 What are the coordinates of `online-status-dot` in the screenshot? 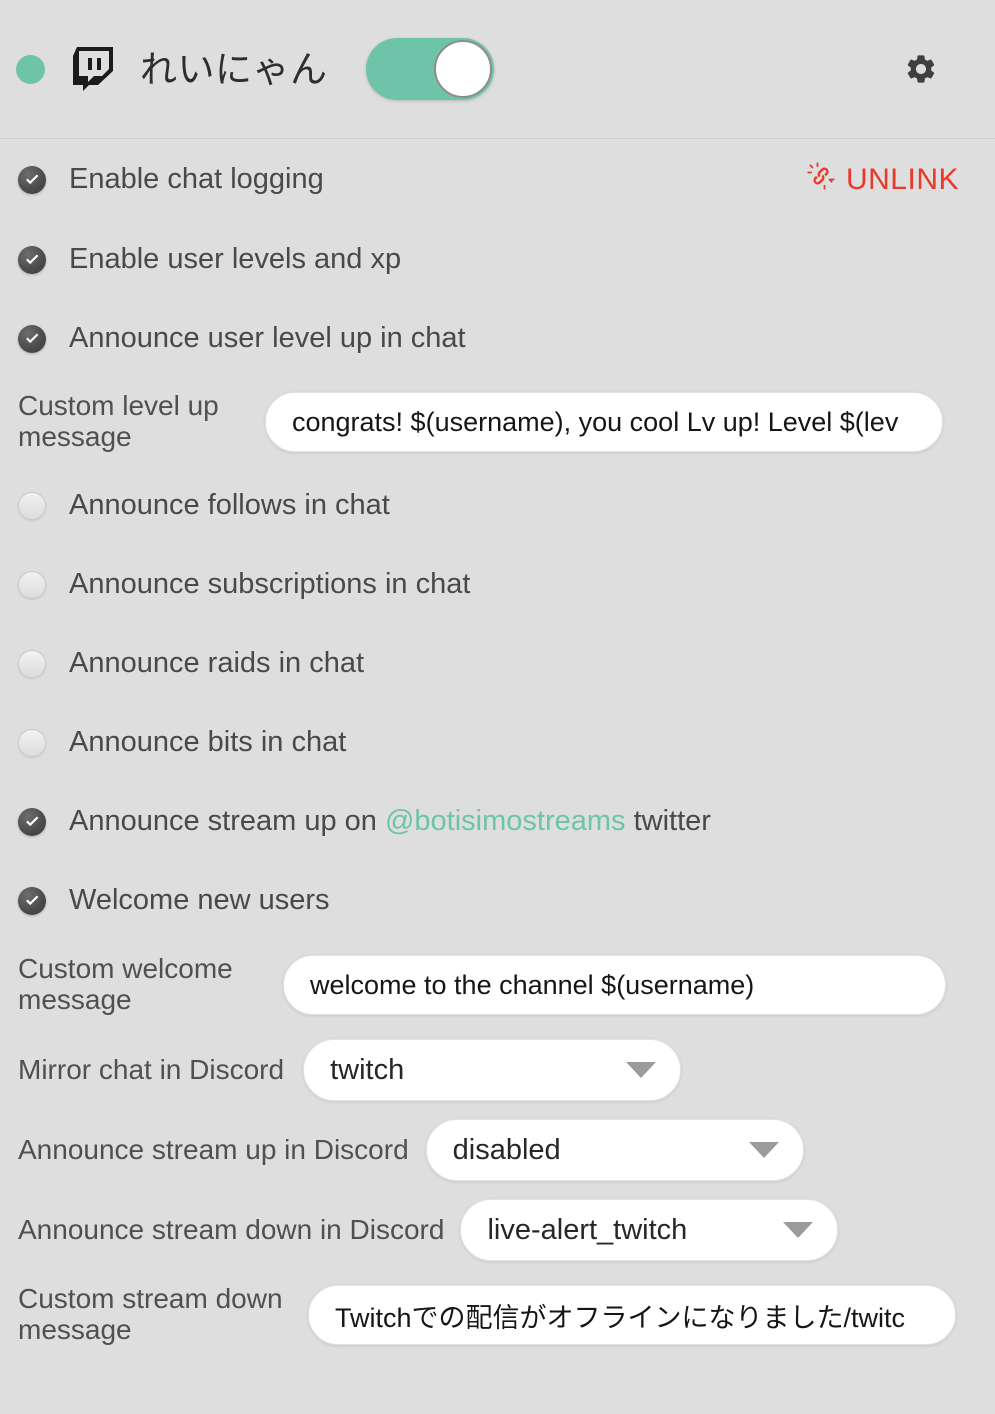 It's located at (30, 69).